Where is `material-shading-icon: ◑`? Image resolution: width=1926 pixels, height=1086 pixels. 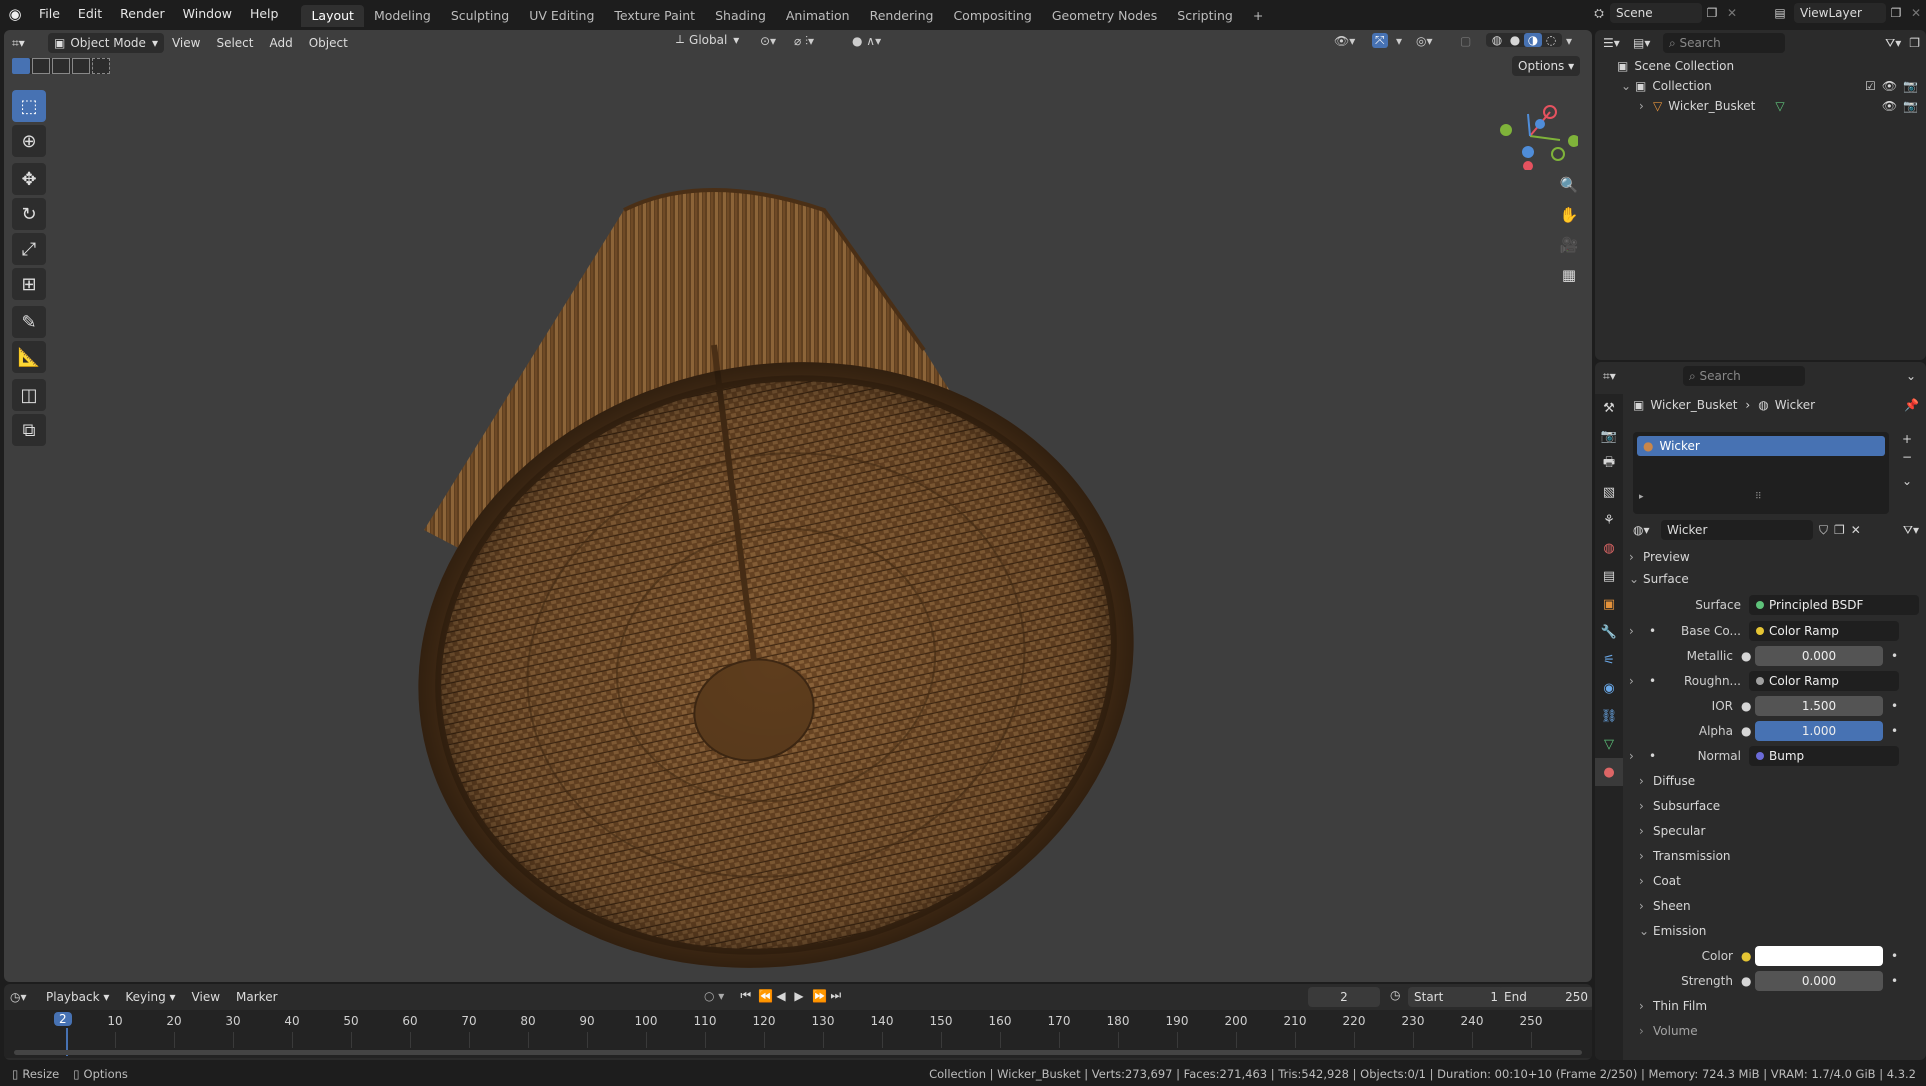
material-shading-icon: ◑ is located at coordinates (1533, 40).